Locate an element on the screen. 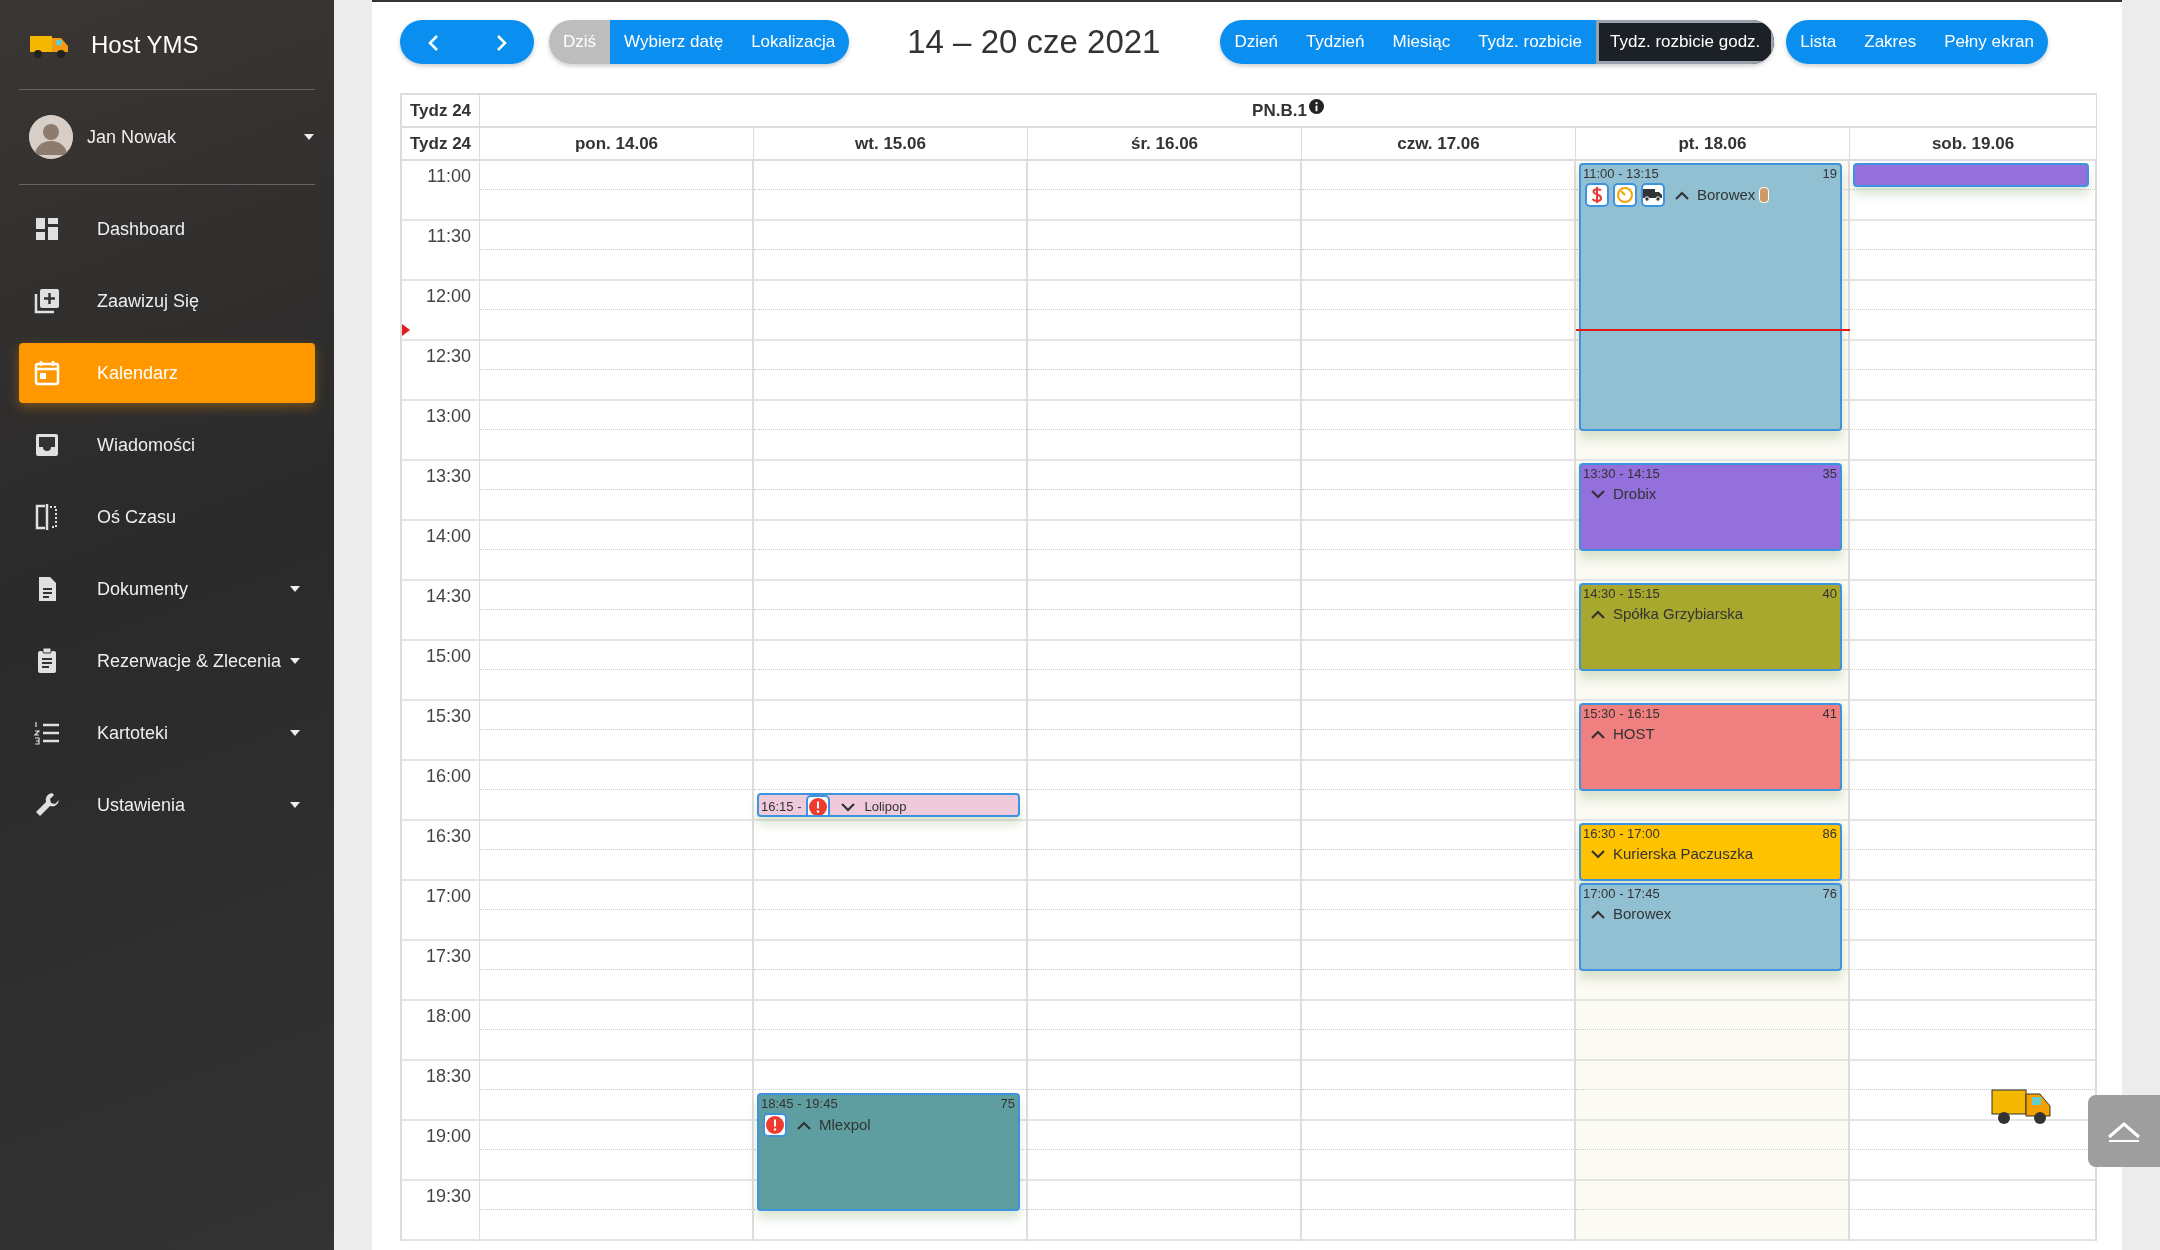 The height and width of the screenshot is (1250, 2160). caret-icon is located at coordinates (309, 137).